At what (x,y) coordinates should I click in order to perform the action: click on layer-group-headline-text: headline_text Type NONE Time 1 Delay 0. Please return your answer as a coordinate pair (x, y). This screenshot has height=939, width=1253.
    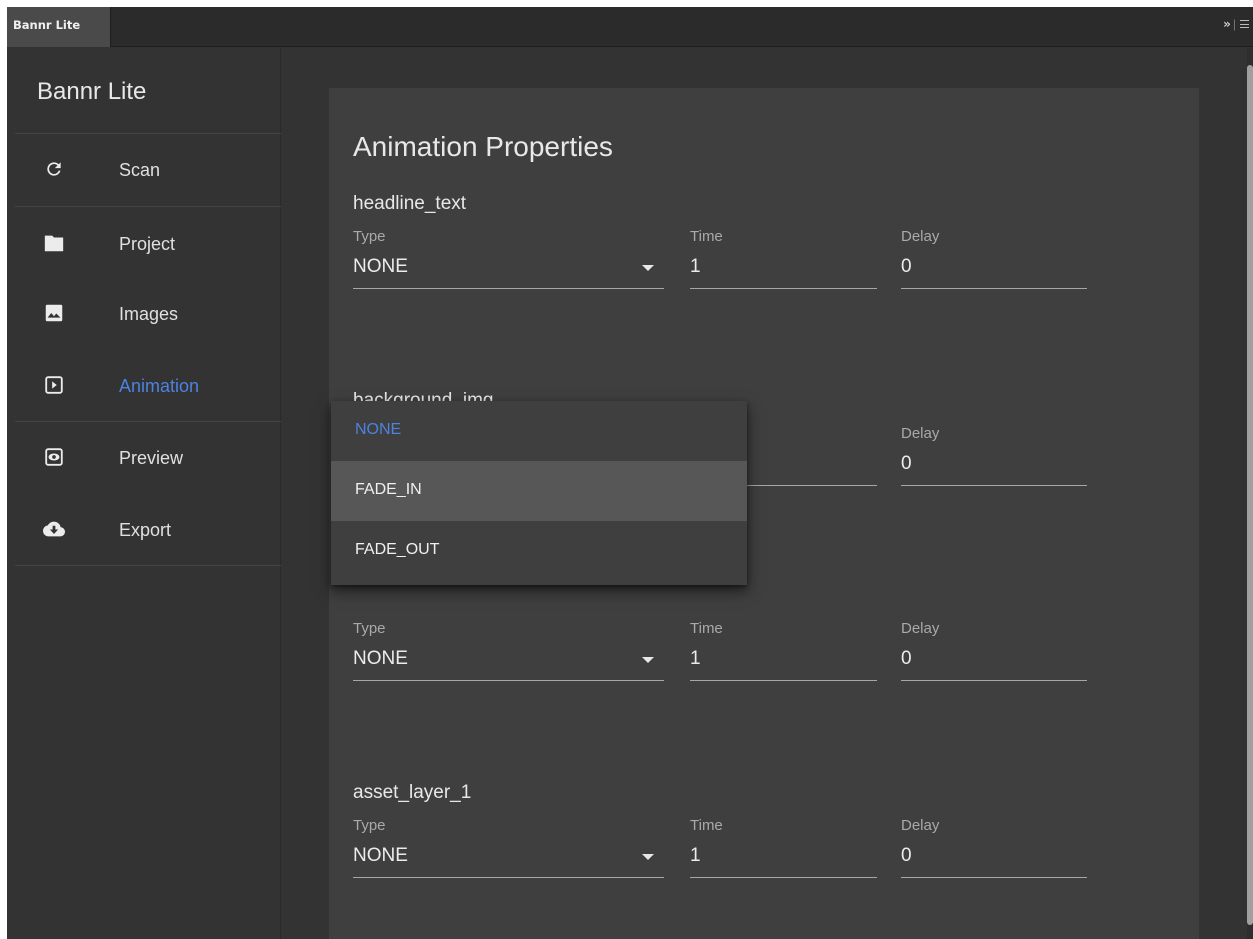
    Looking at the image, I should click on (733, 250).